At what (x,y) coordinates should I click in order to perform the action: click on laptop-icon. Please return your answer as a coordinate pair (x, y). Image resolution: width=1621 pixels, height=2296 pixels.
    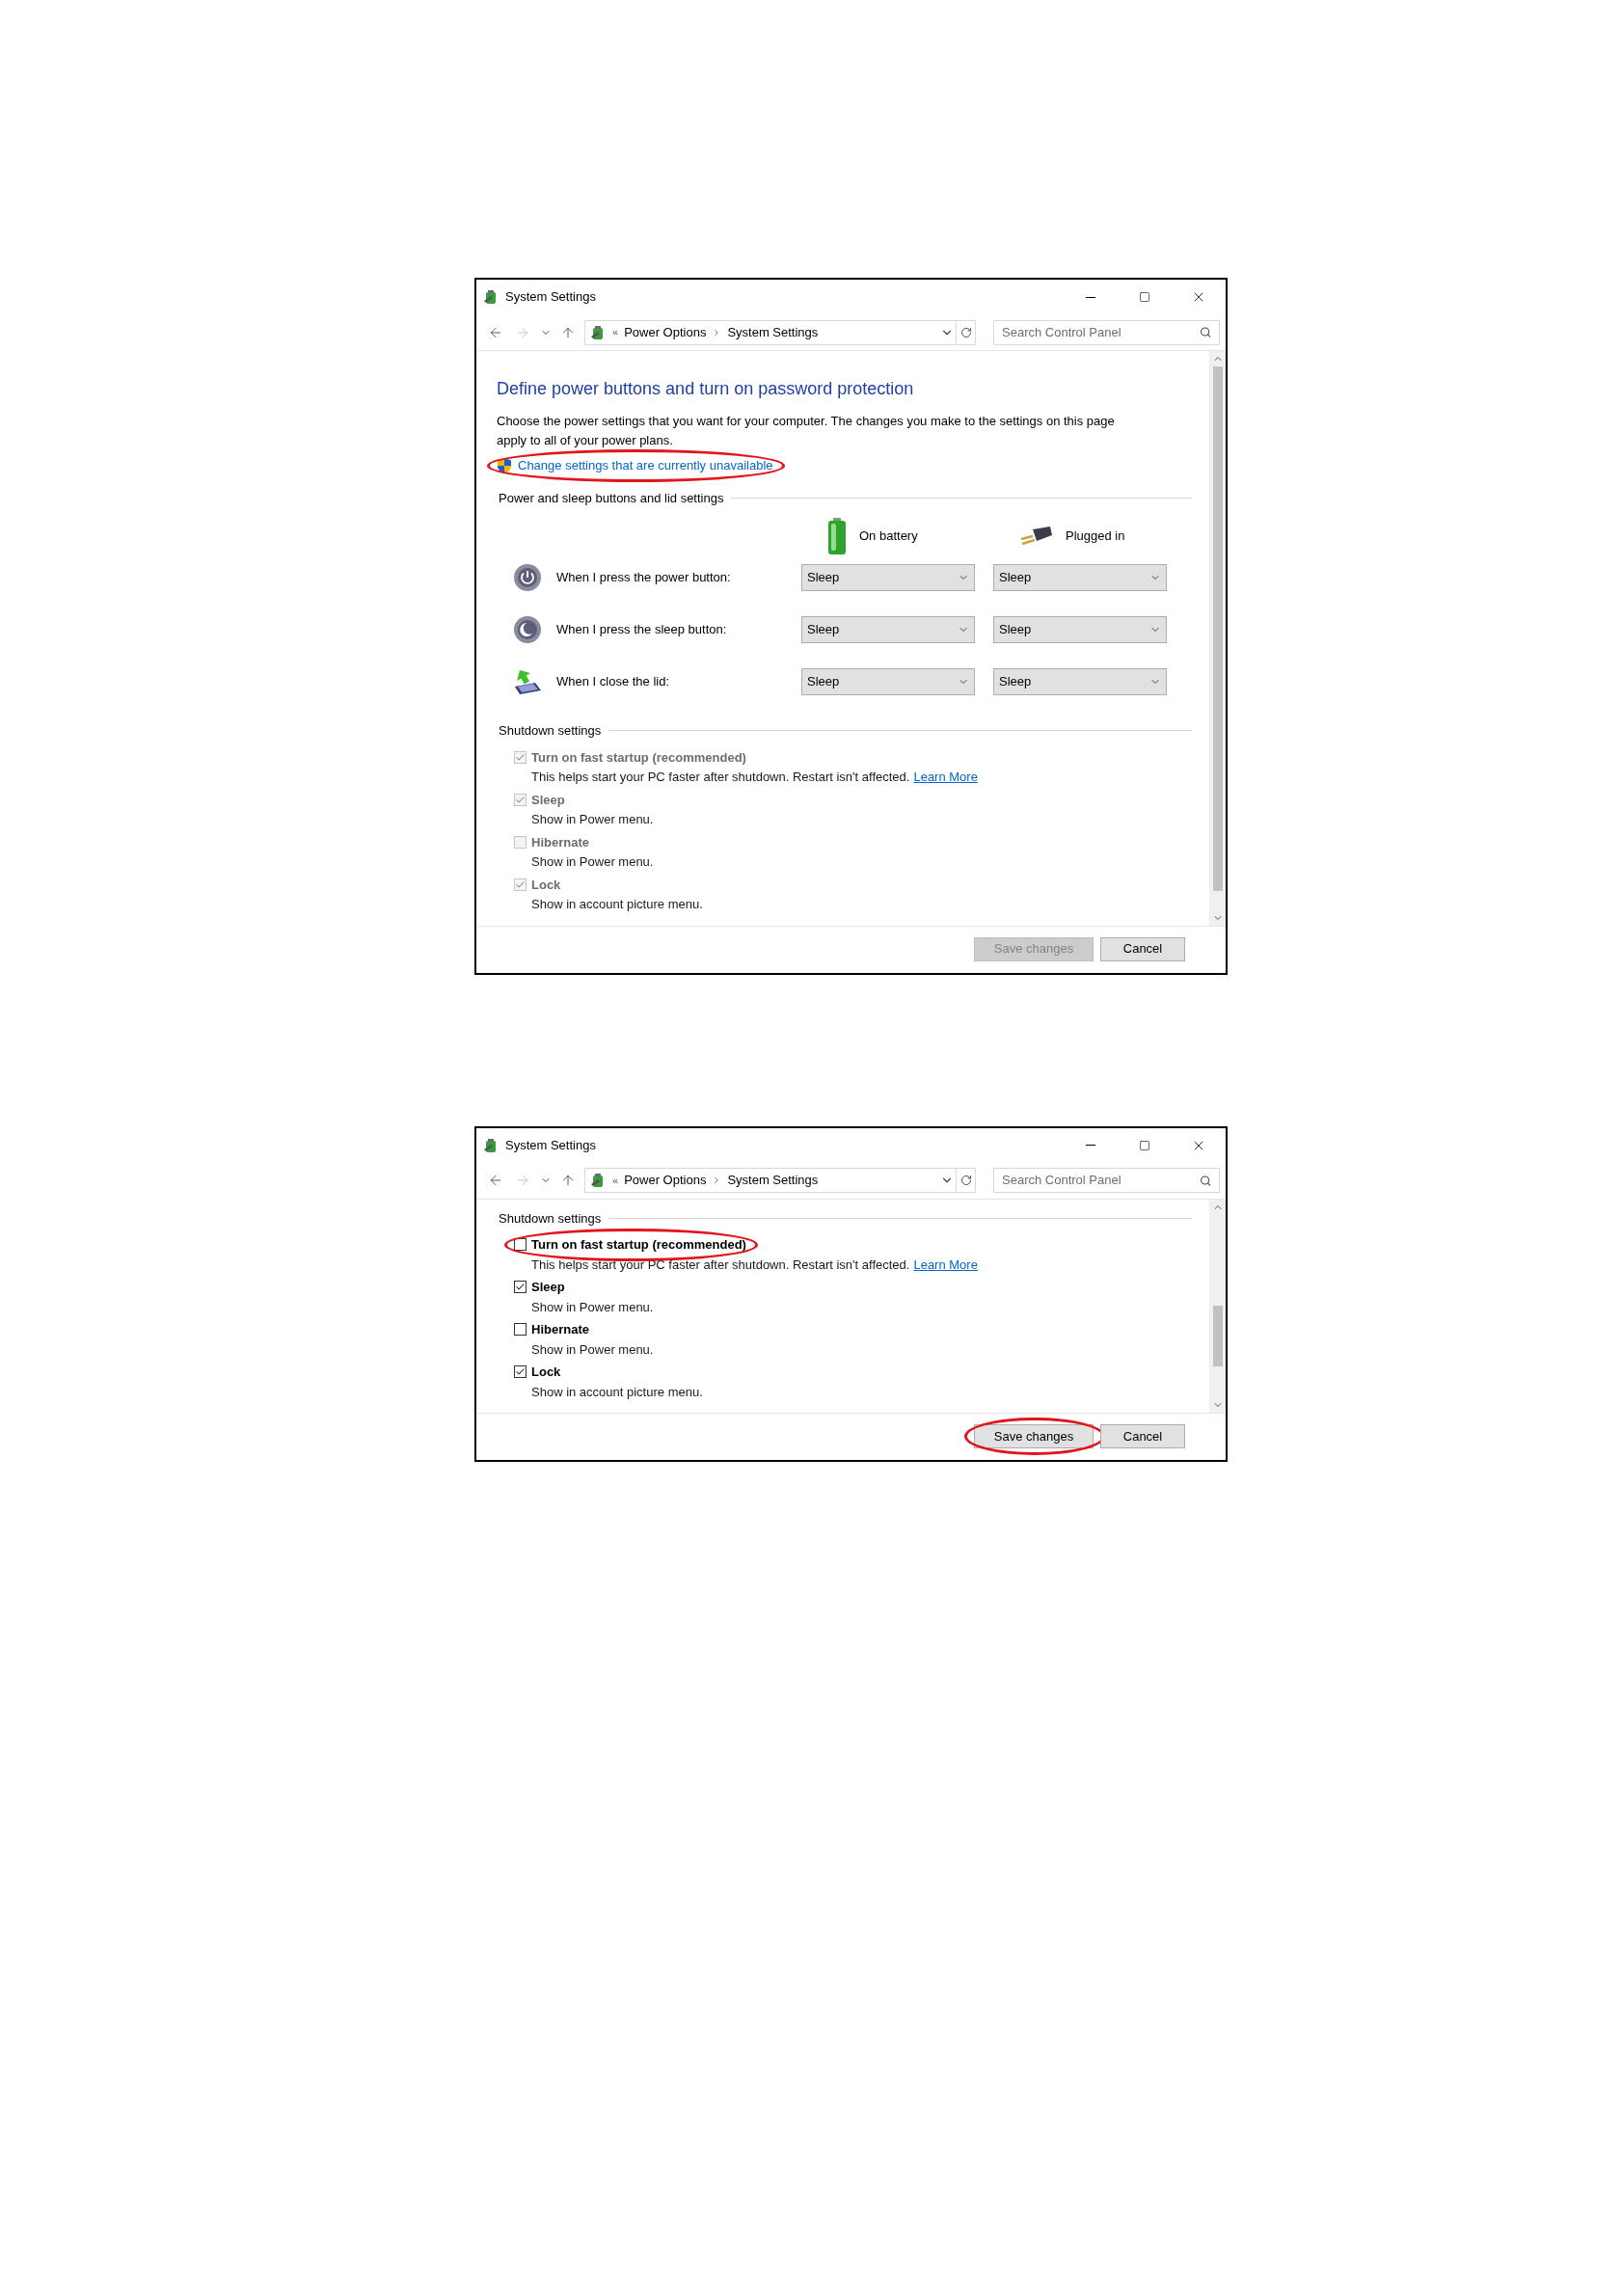
    Looking at the image, I should click on (527, 681).